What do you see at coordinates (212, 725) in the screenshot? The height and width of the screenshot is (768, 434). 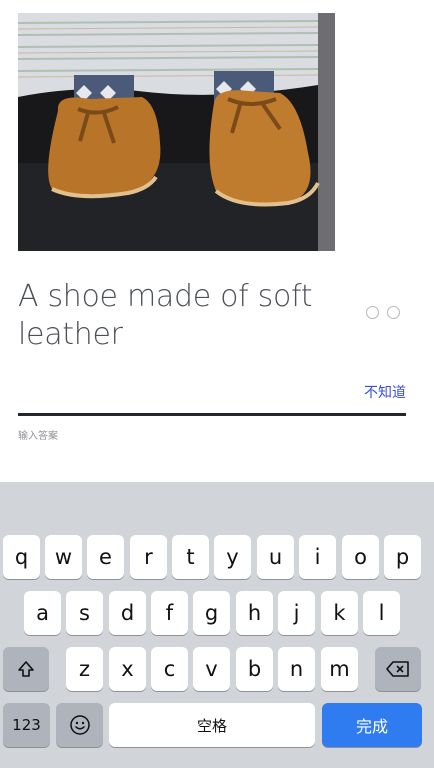 I see `space-key: 空格` at bounding box center [212, 725].